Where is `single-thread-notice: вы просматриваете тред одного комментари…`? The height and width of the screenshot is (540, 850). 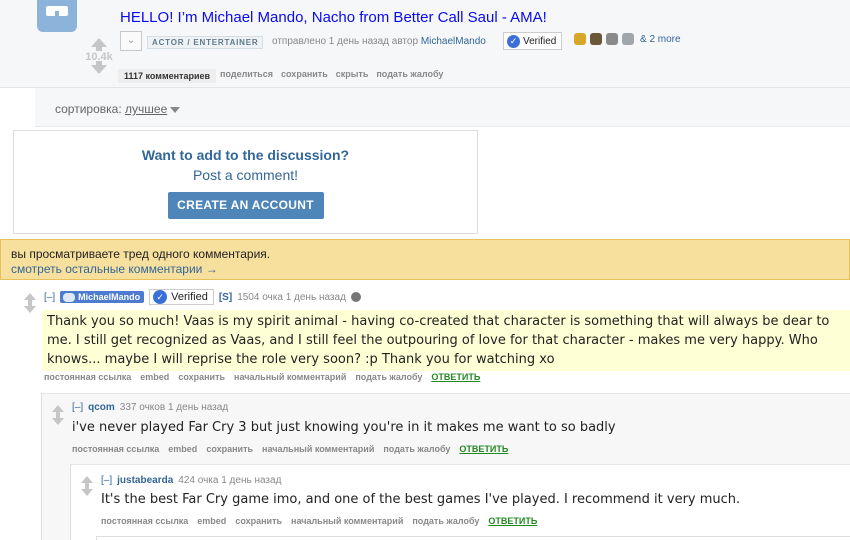 single-thread-notice: вы просматриваете тред одного комментари… is located at coordinates (425, 259).